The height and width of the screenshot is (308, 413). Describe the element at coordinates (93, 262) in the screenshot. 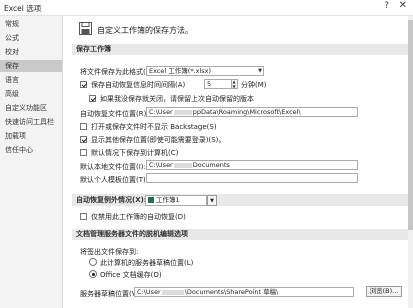

I see `radio-server-drafts` at that location.